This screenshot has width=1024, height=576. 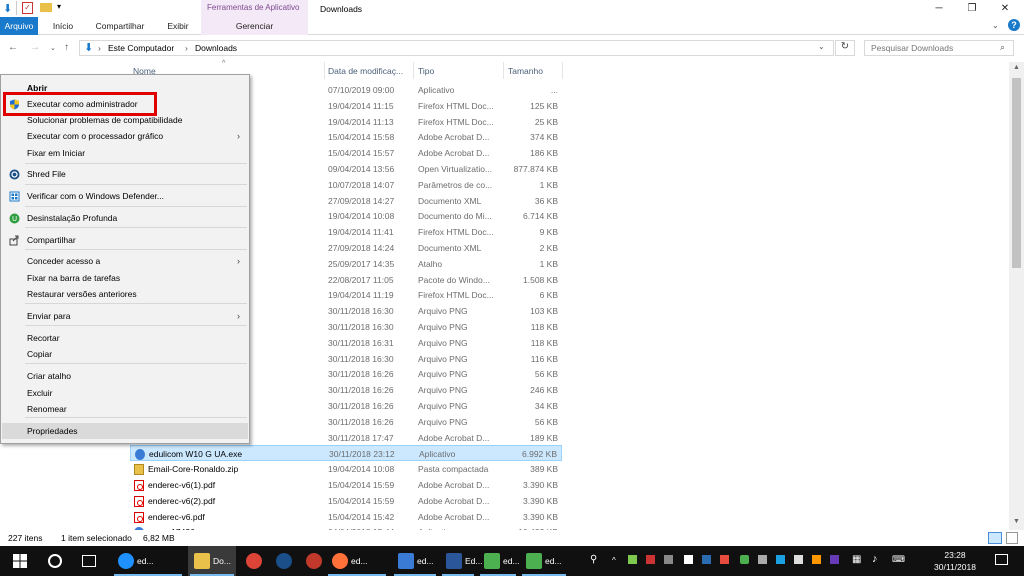 I want to click on menu-item-restaurar-versoes-anteriores: Restaurar versões anteriores, so click(x=125, y=294).